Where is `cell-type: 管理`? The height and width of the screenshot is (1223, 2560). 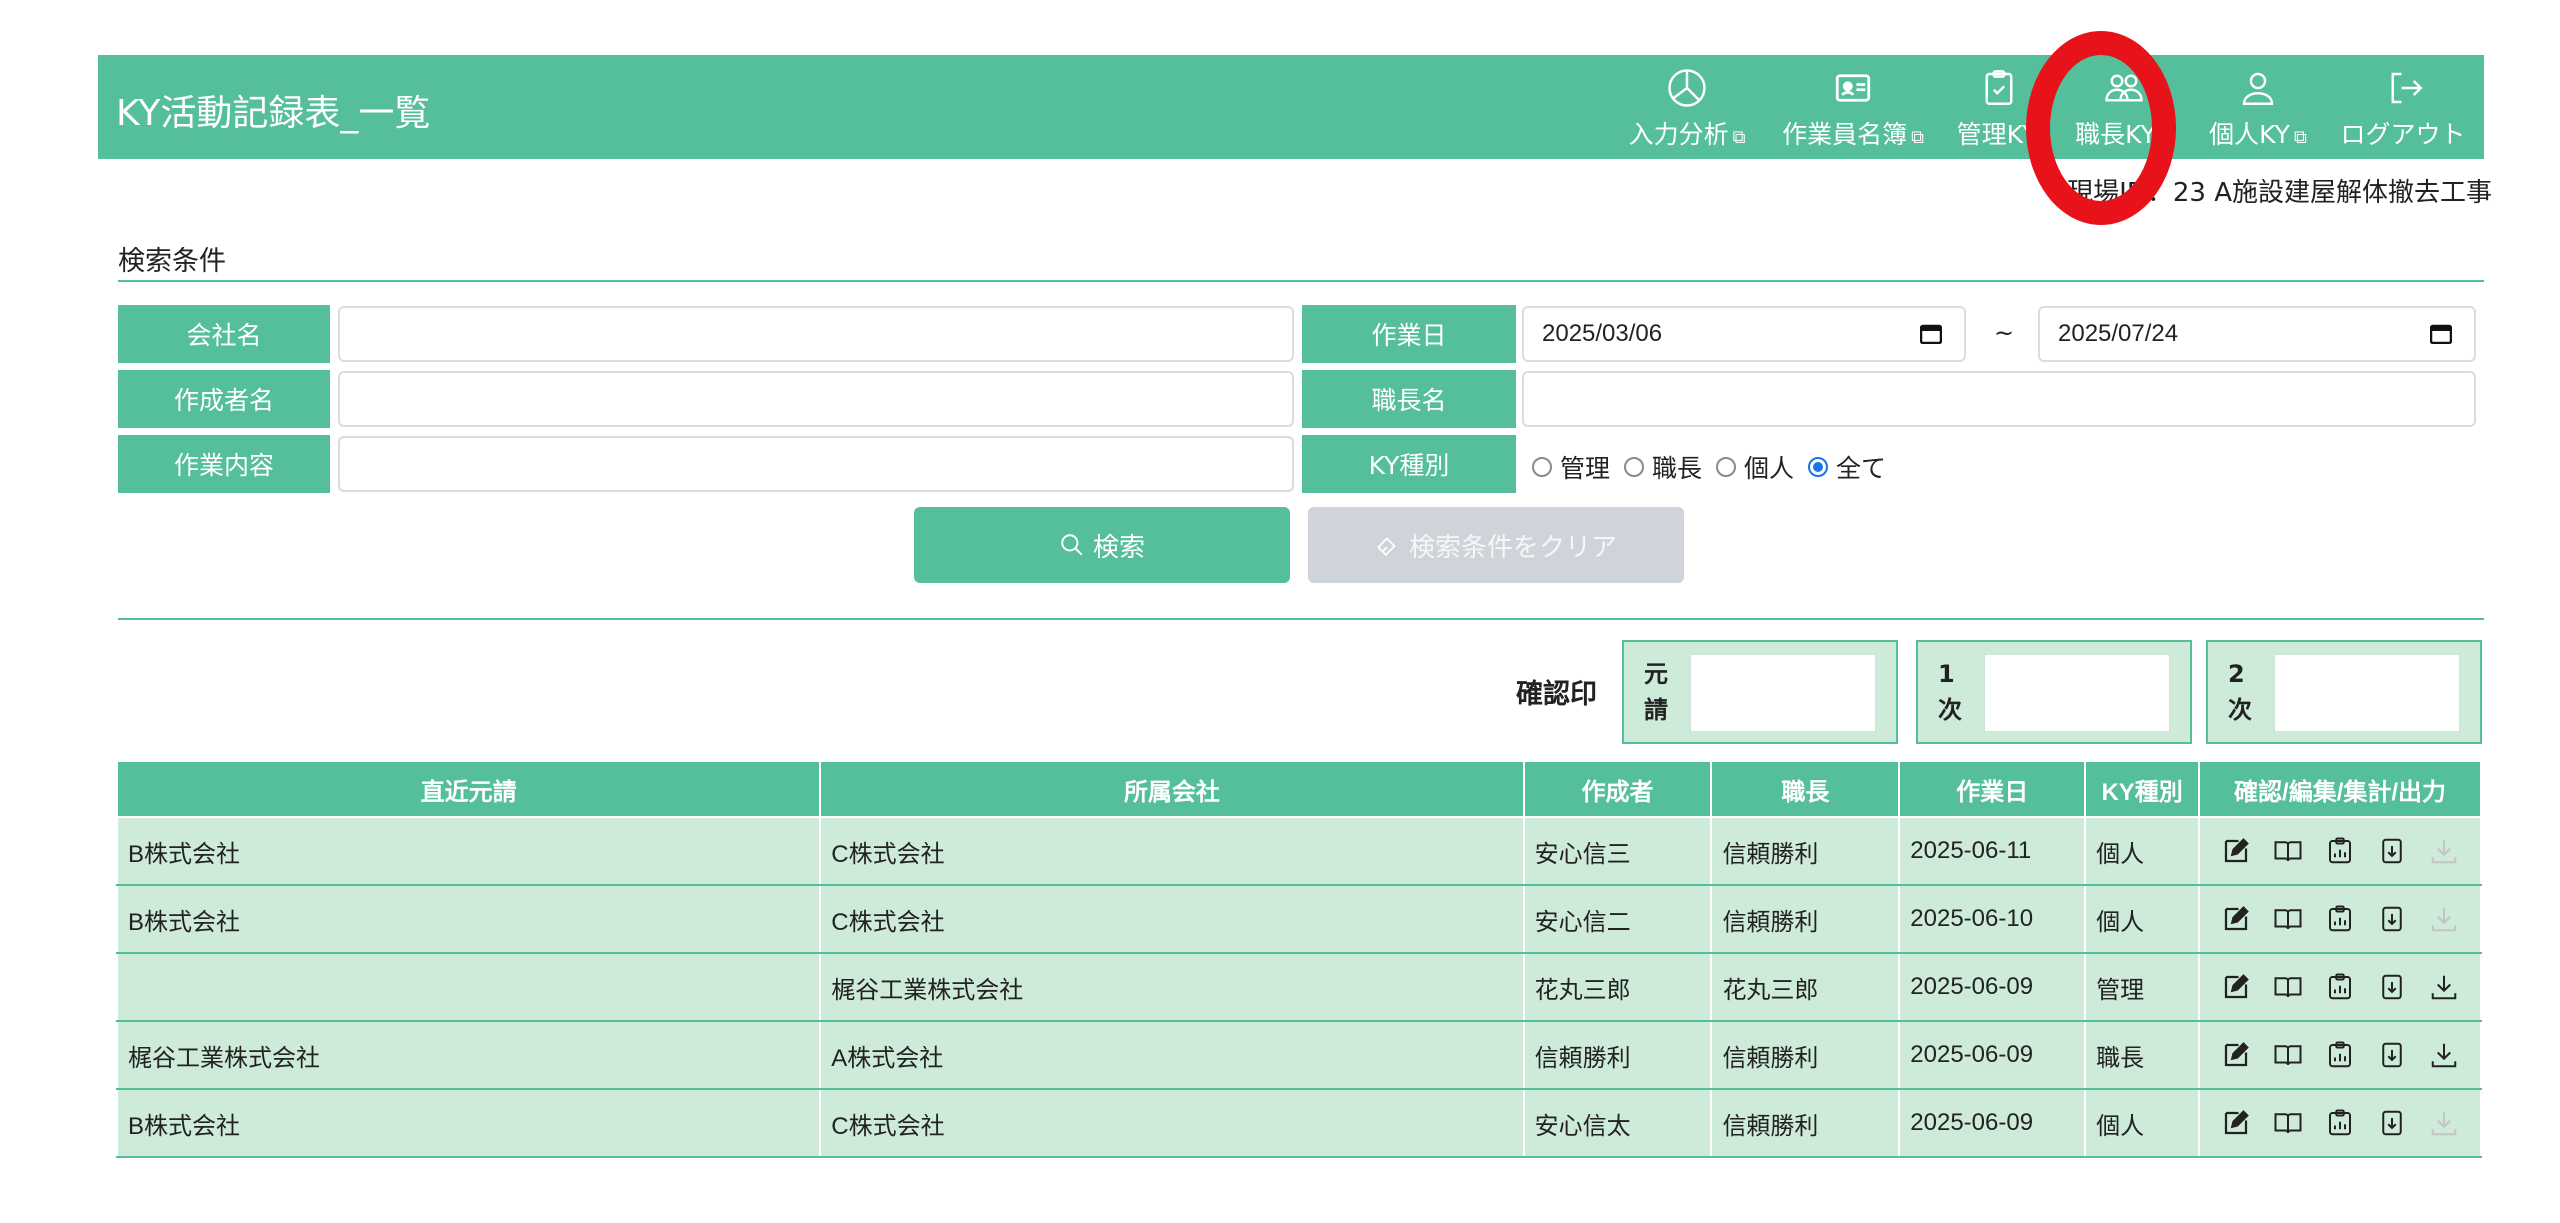
cell-type: 管理 is located at coordinates (2142, 987).